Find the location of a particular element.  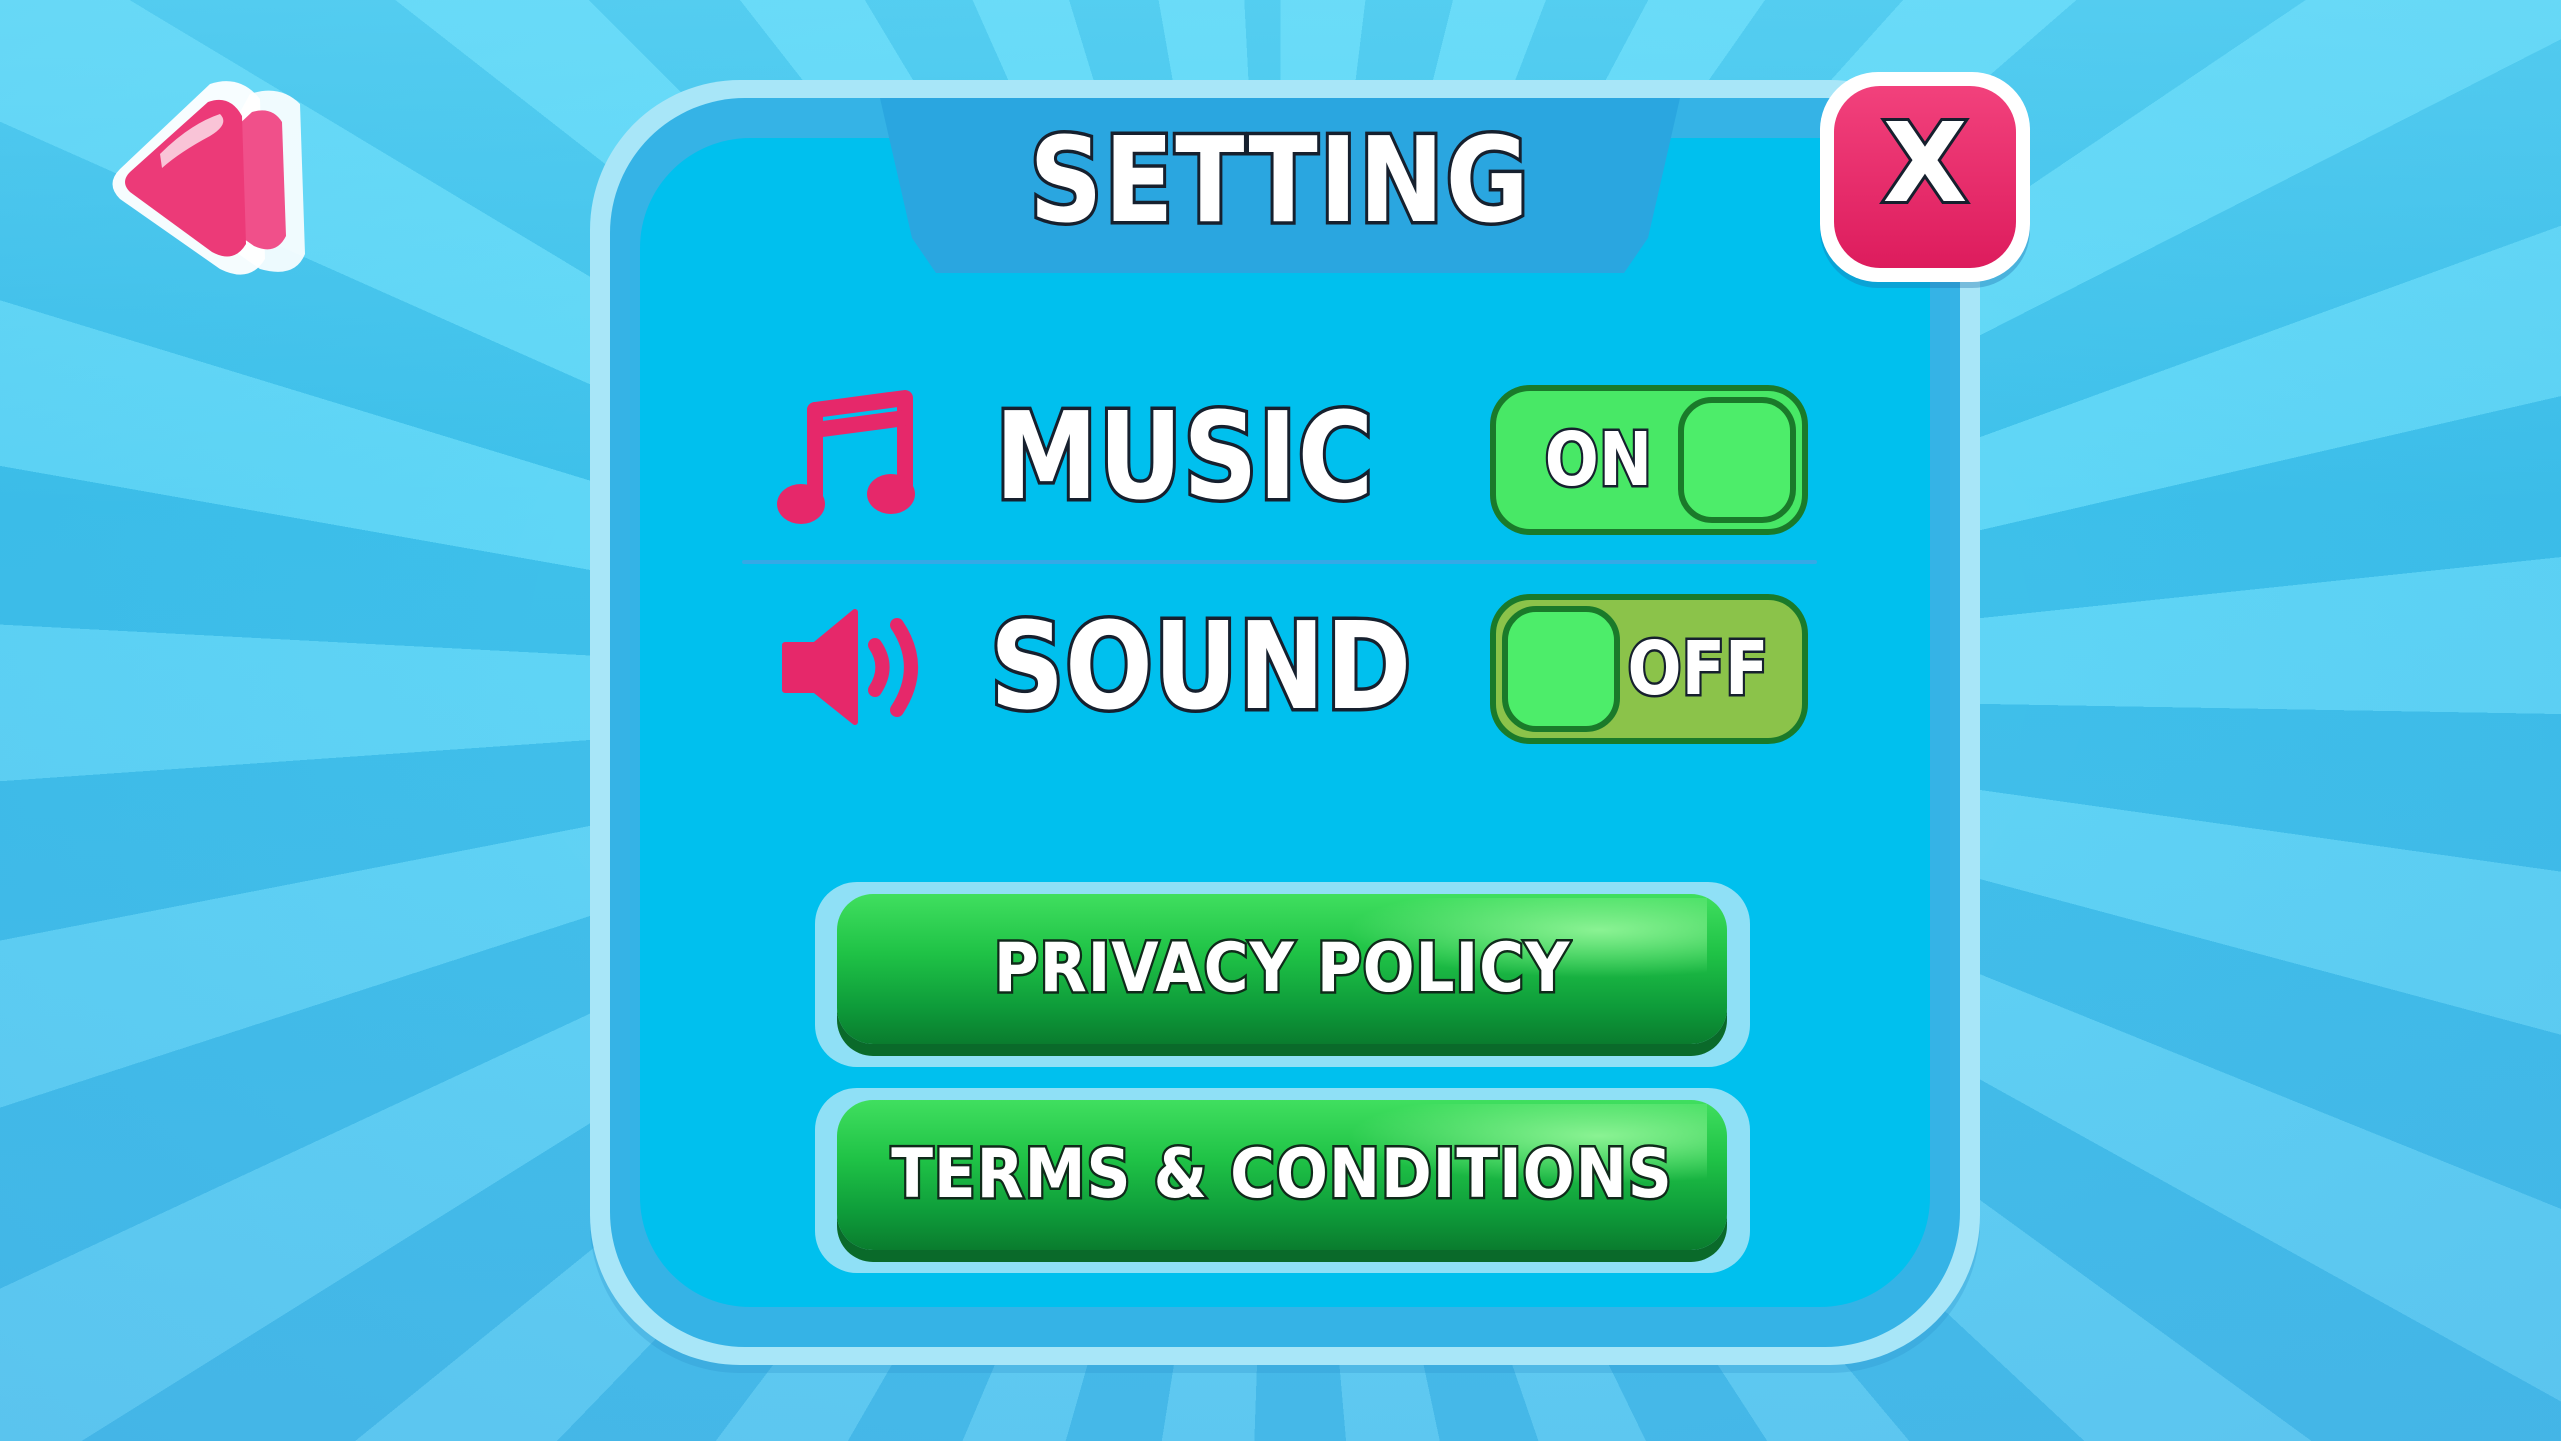

privacy-button-frame: PRIVACY POLICY is located at coordinates (1282, 974).